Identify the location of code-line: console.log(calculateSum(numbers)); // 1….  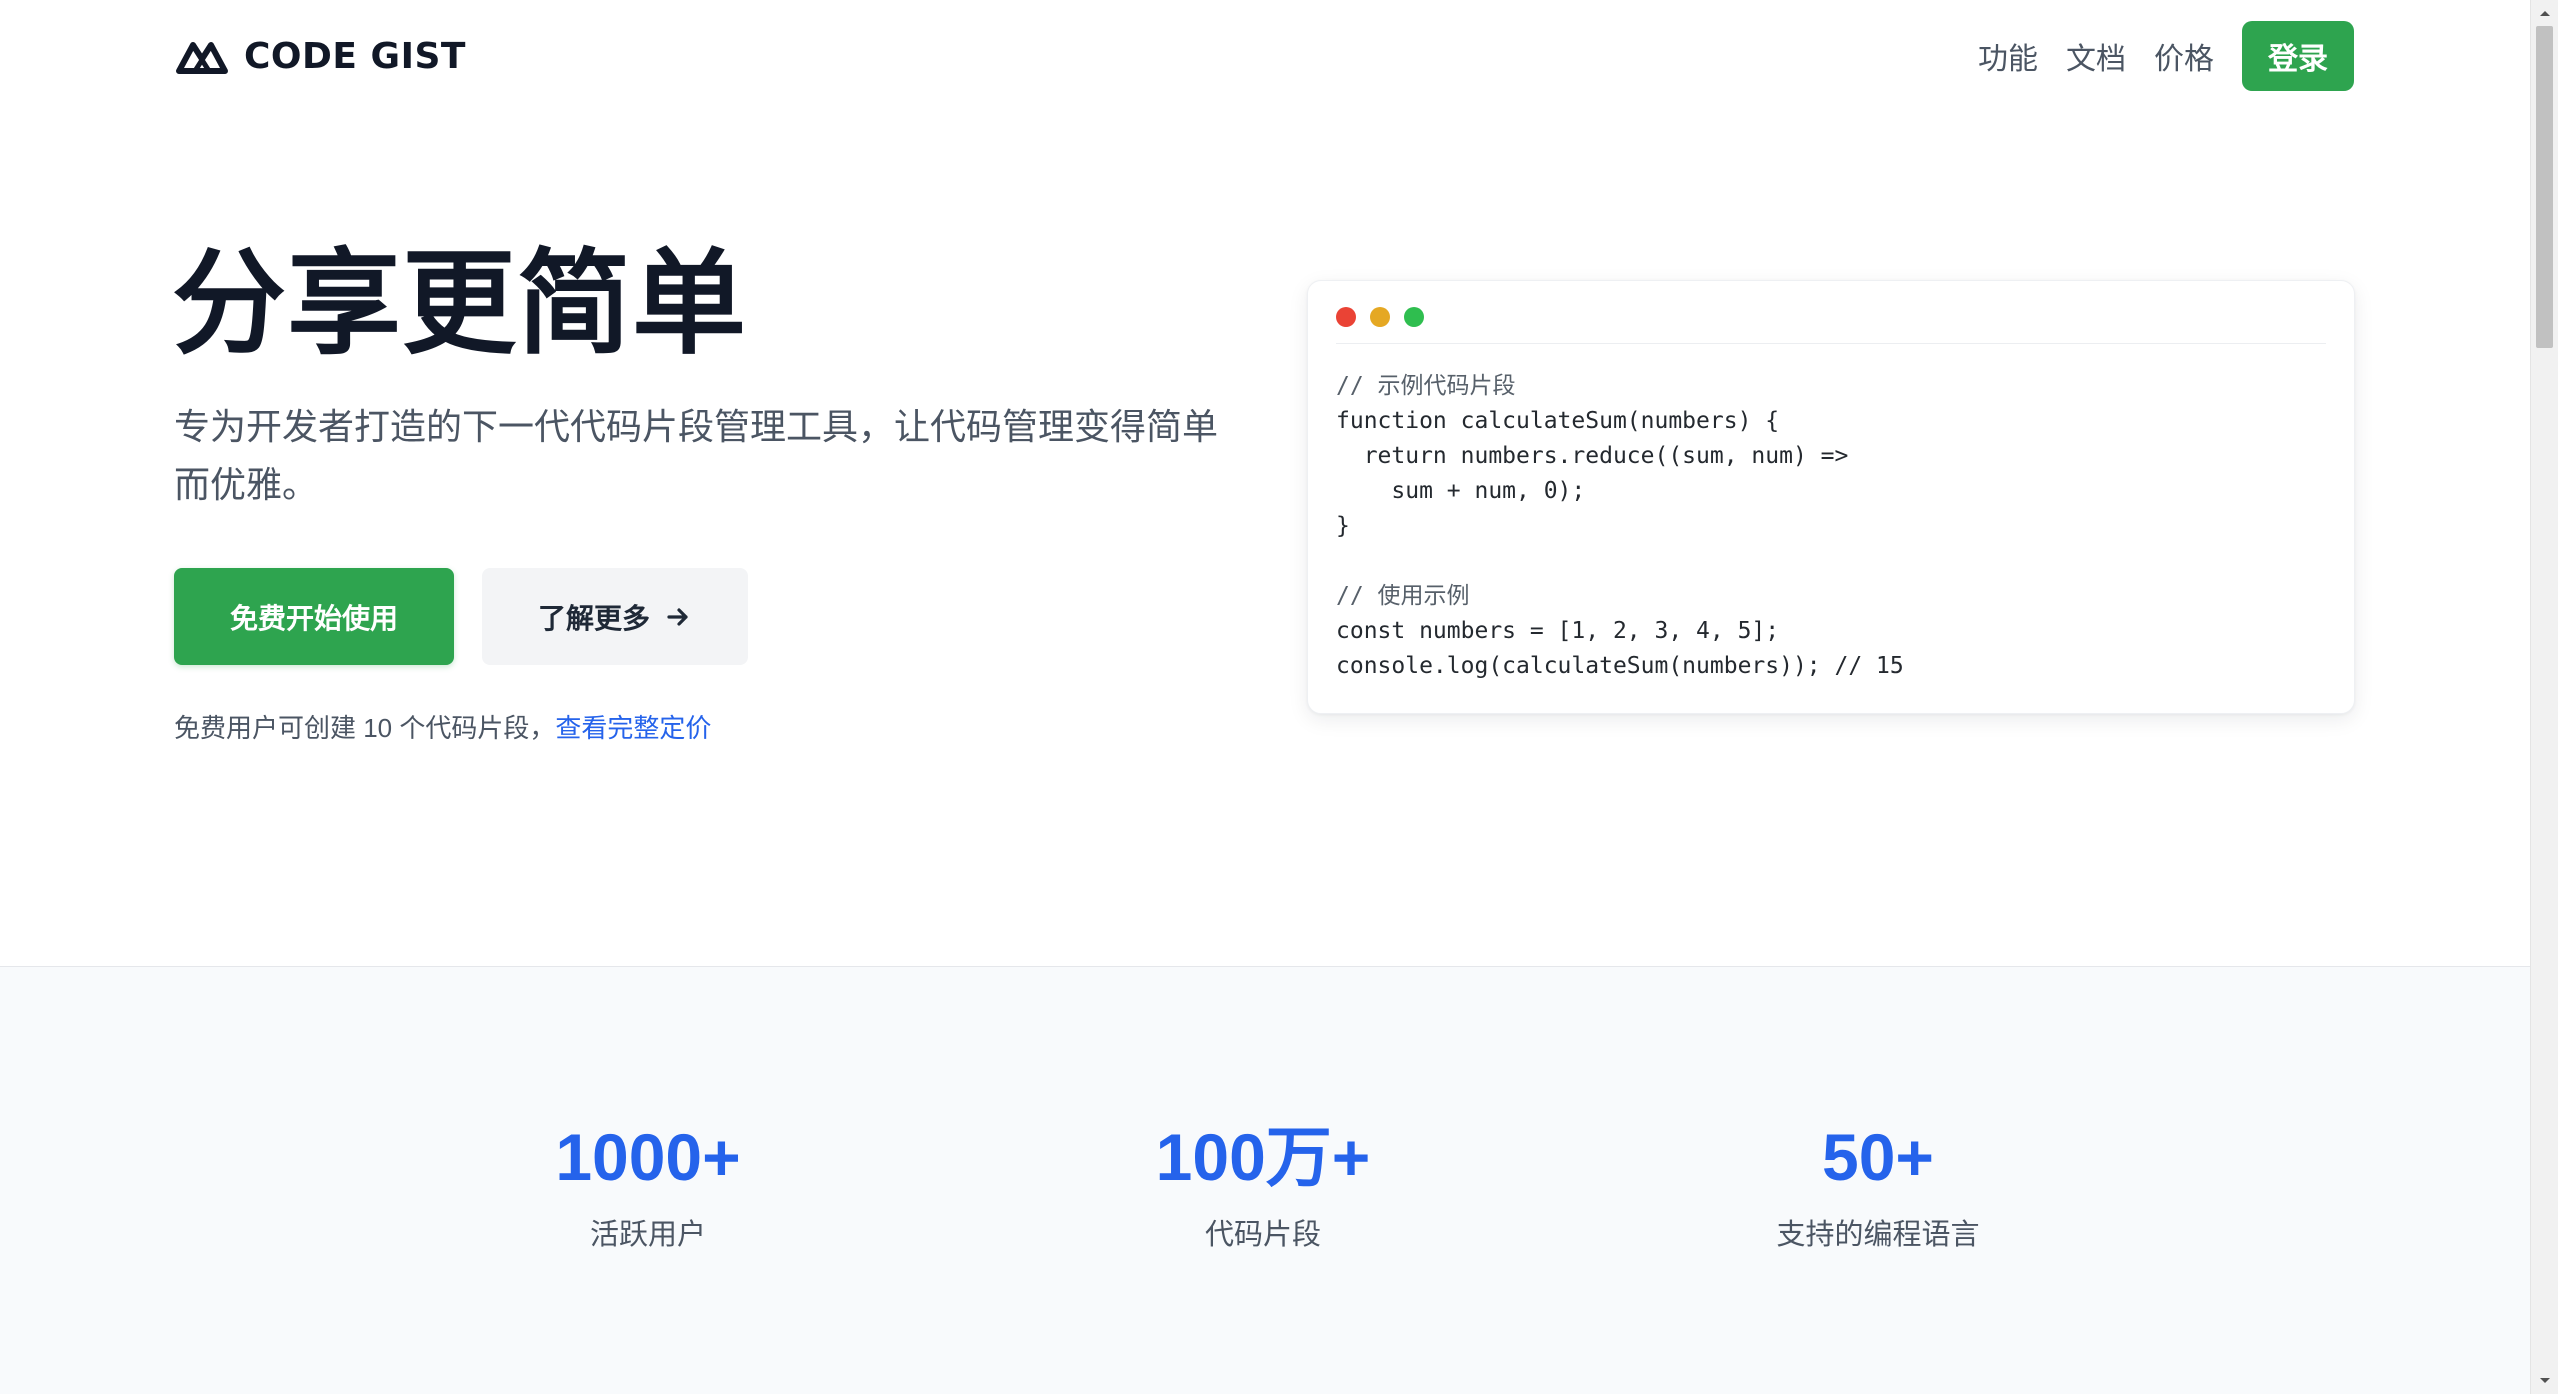
(1620, 666).